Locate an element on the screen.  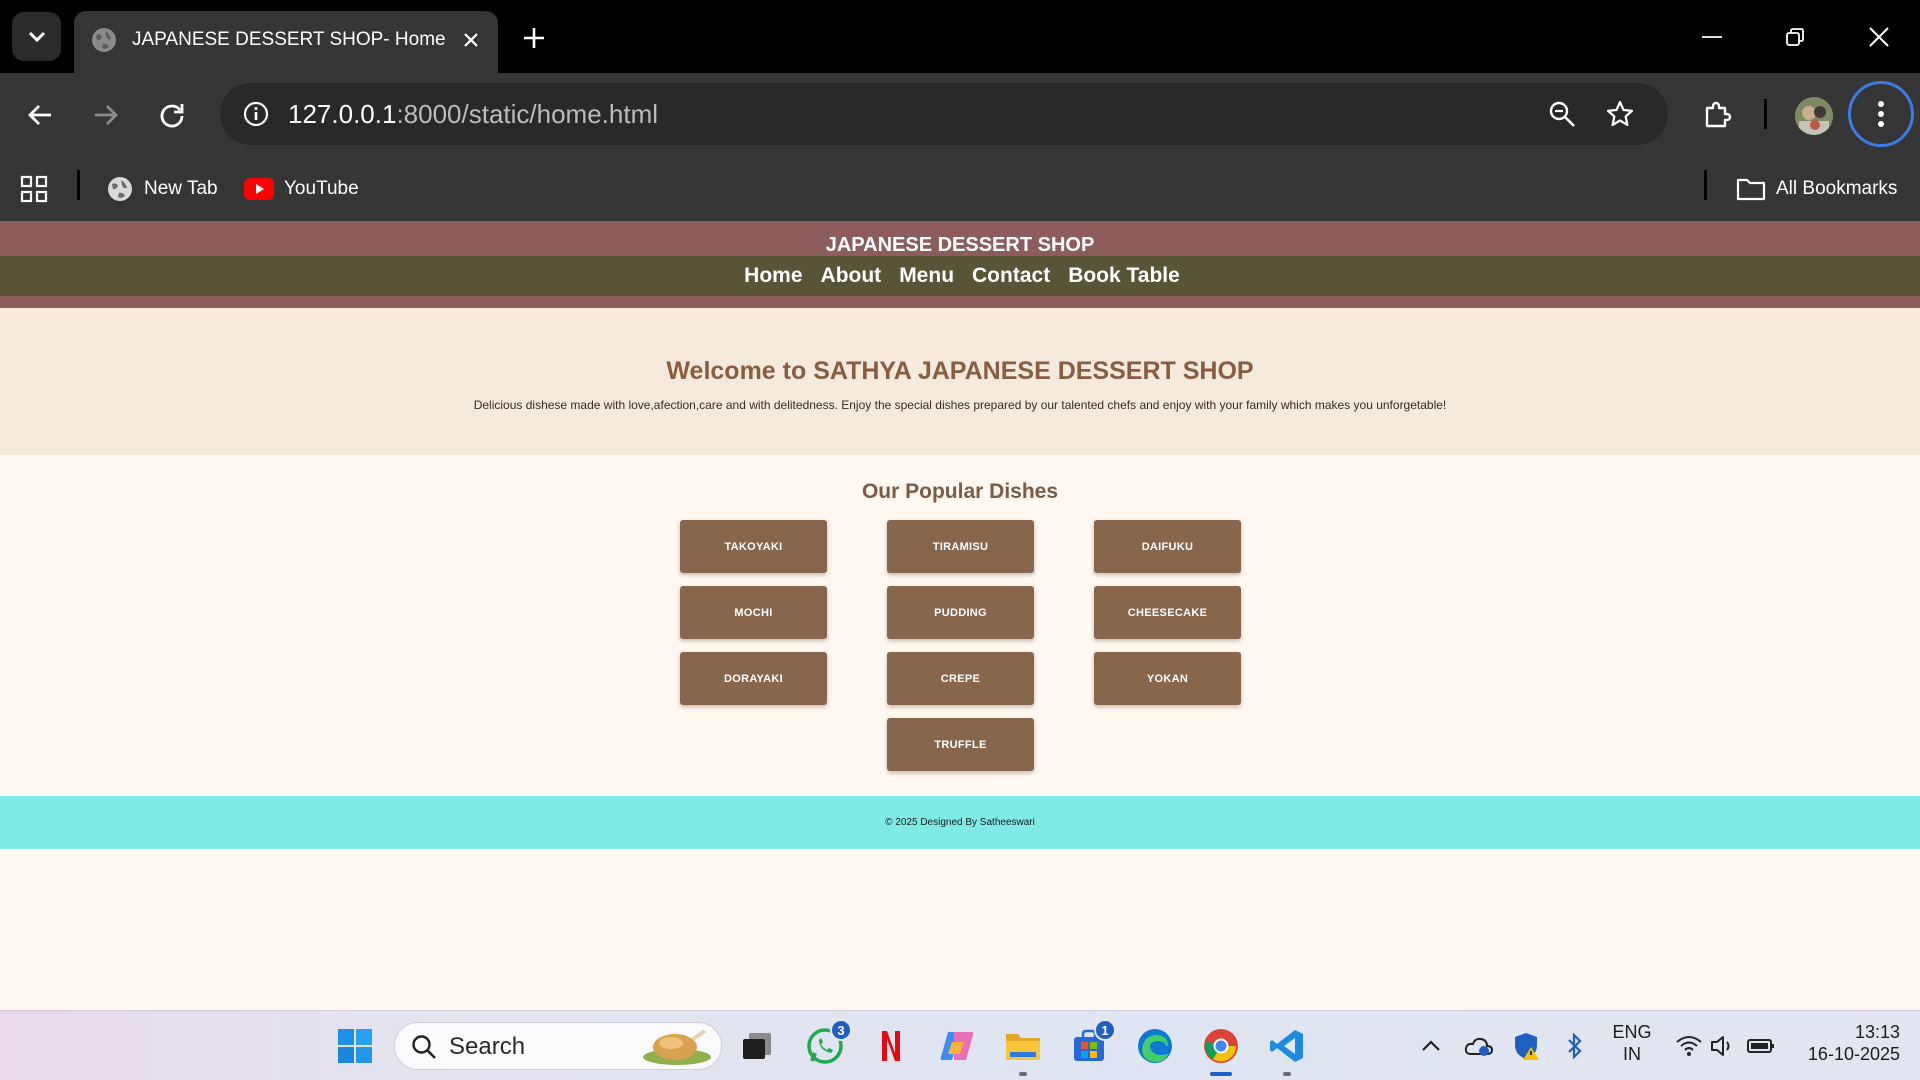
profile-photo-icon is located at coordinates (1814, 116).